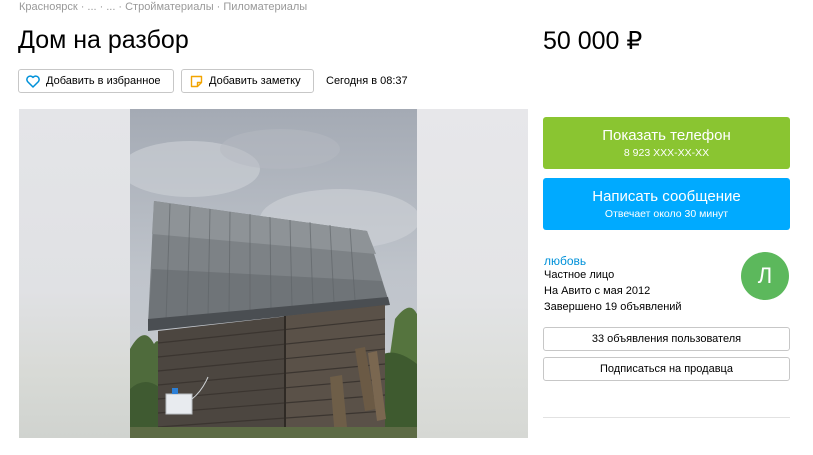 This screenshot has width=813, height=455. What do you see at coordinates (666, 214) in the screenshot?
I see `response-time: Отвечает около 30 минут` at bounding box center [666, 214].